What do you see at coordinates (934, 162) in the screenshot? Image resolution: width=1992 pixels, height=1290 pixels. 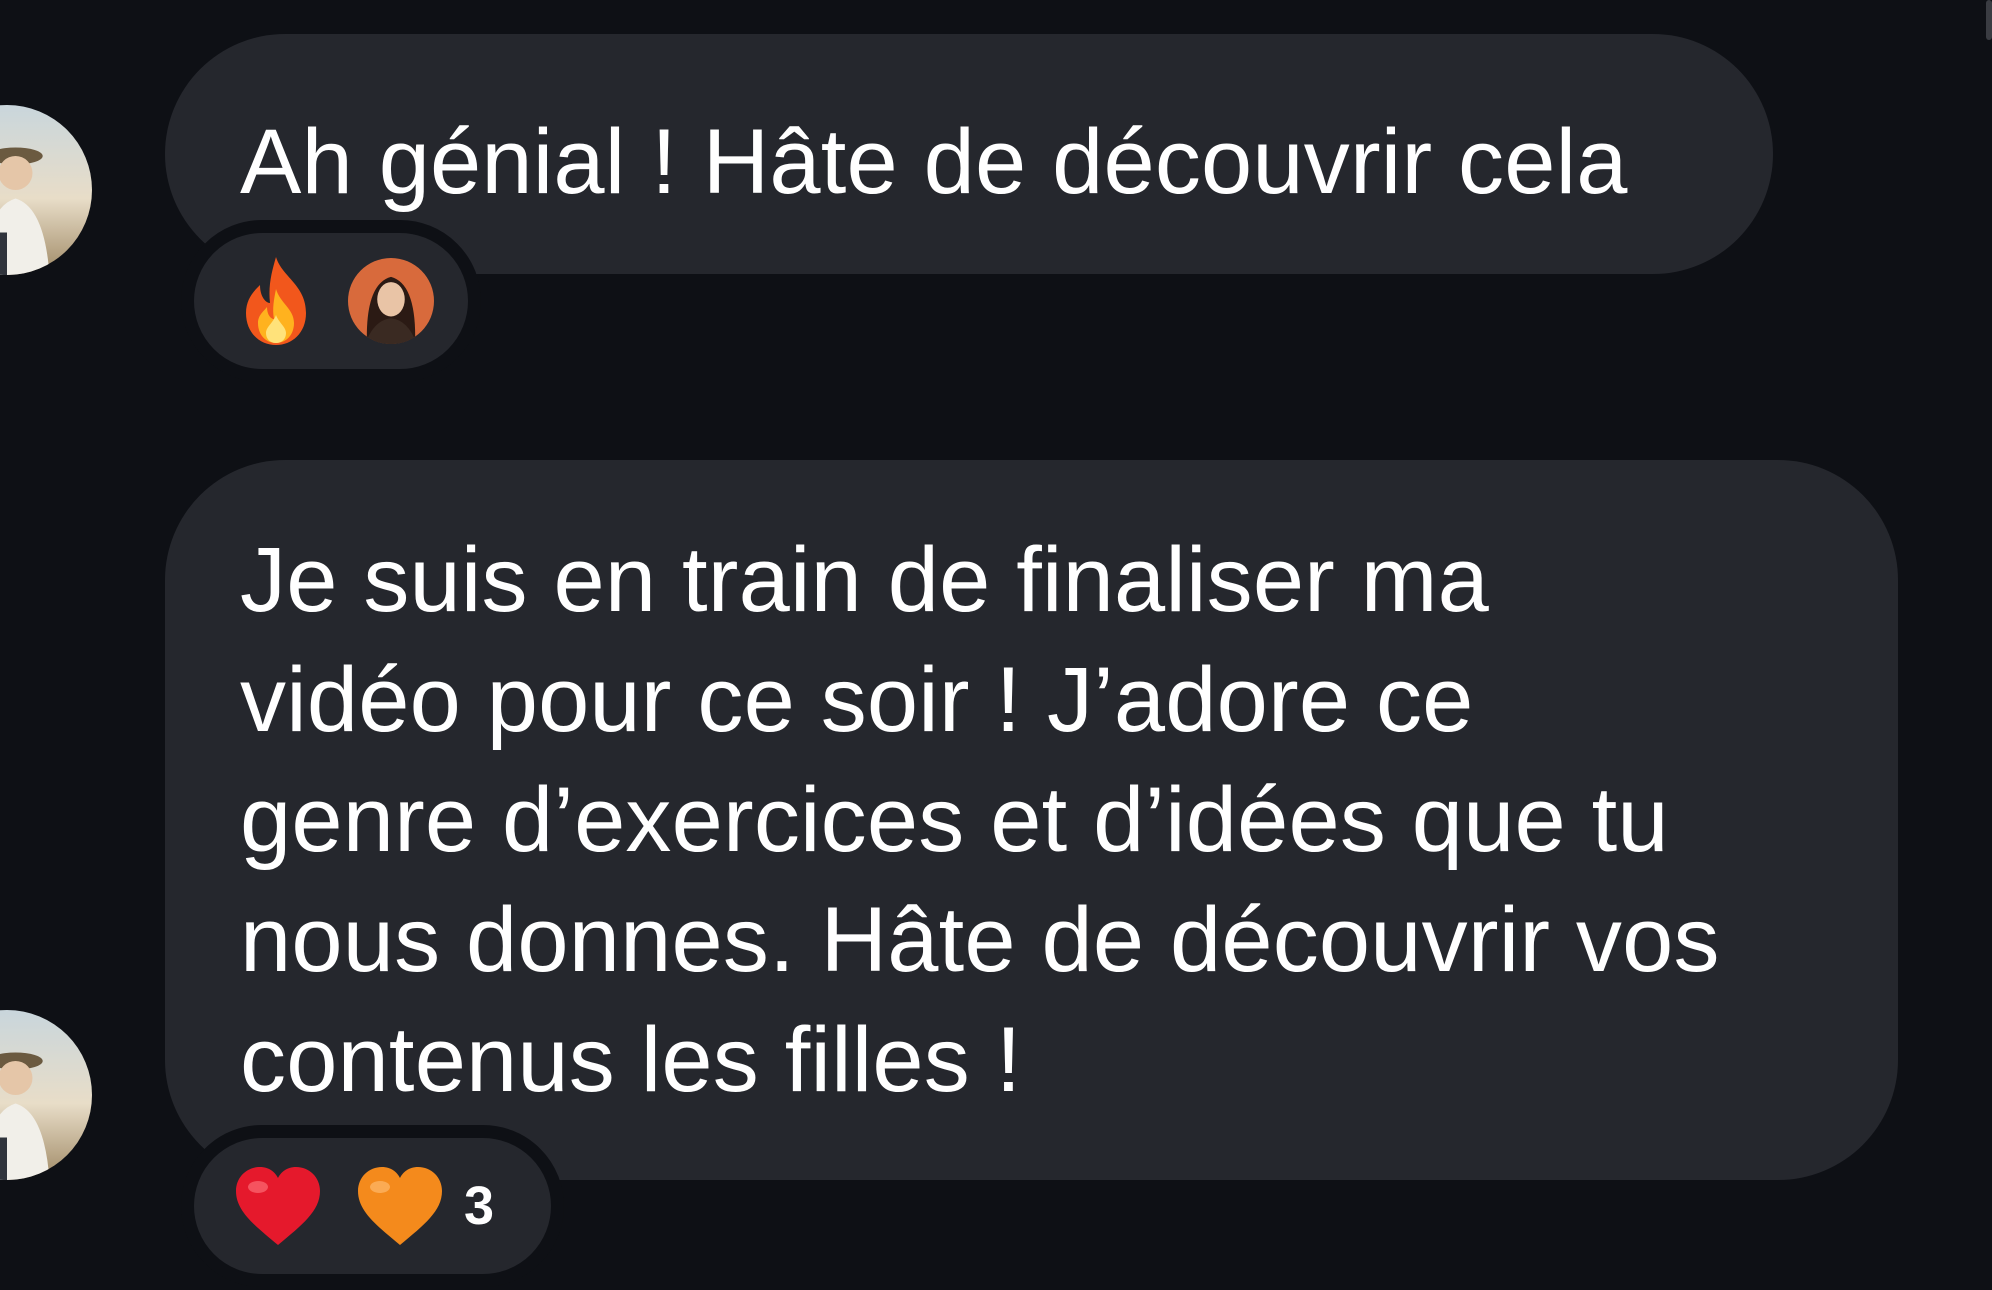 I see `message-text: Ah génial ! Hâte de découvrir cela` at bounding box center [934, 162].